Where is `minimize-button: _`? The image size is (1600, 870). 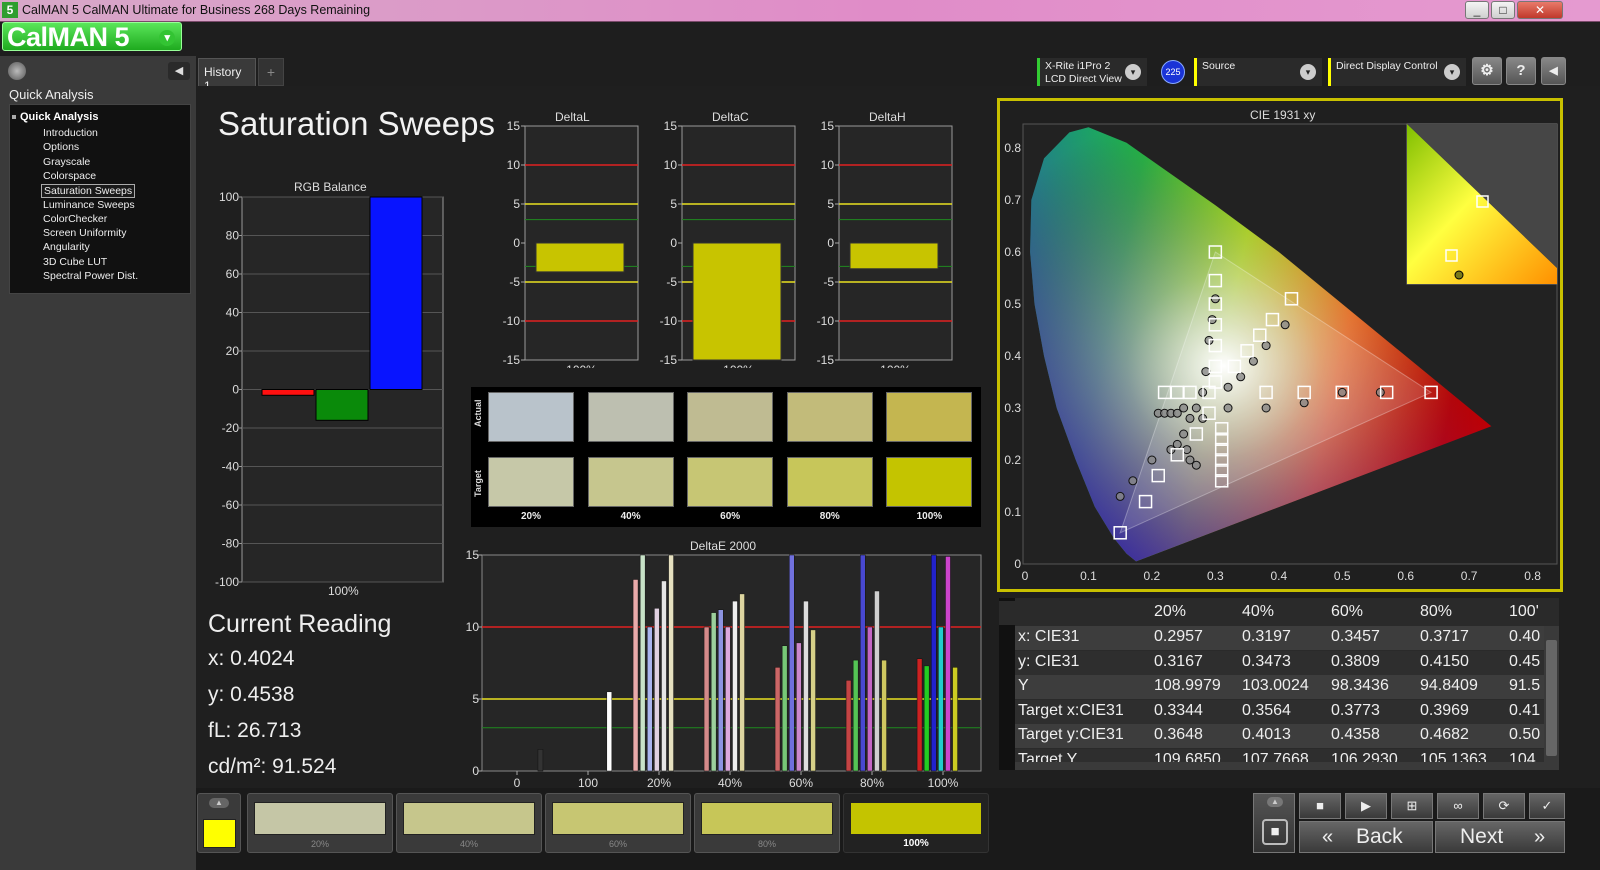 minimize-button: _ is located at coordinates (1477, 10).